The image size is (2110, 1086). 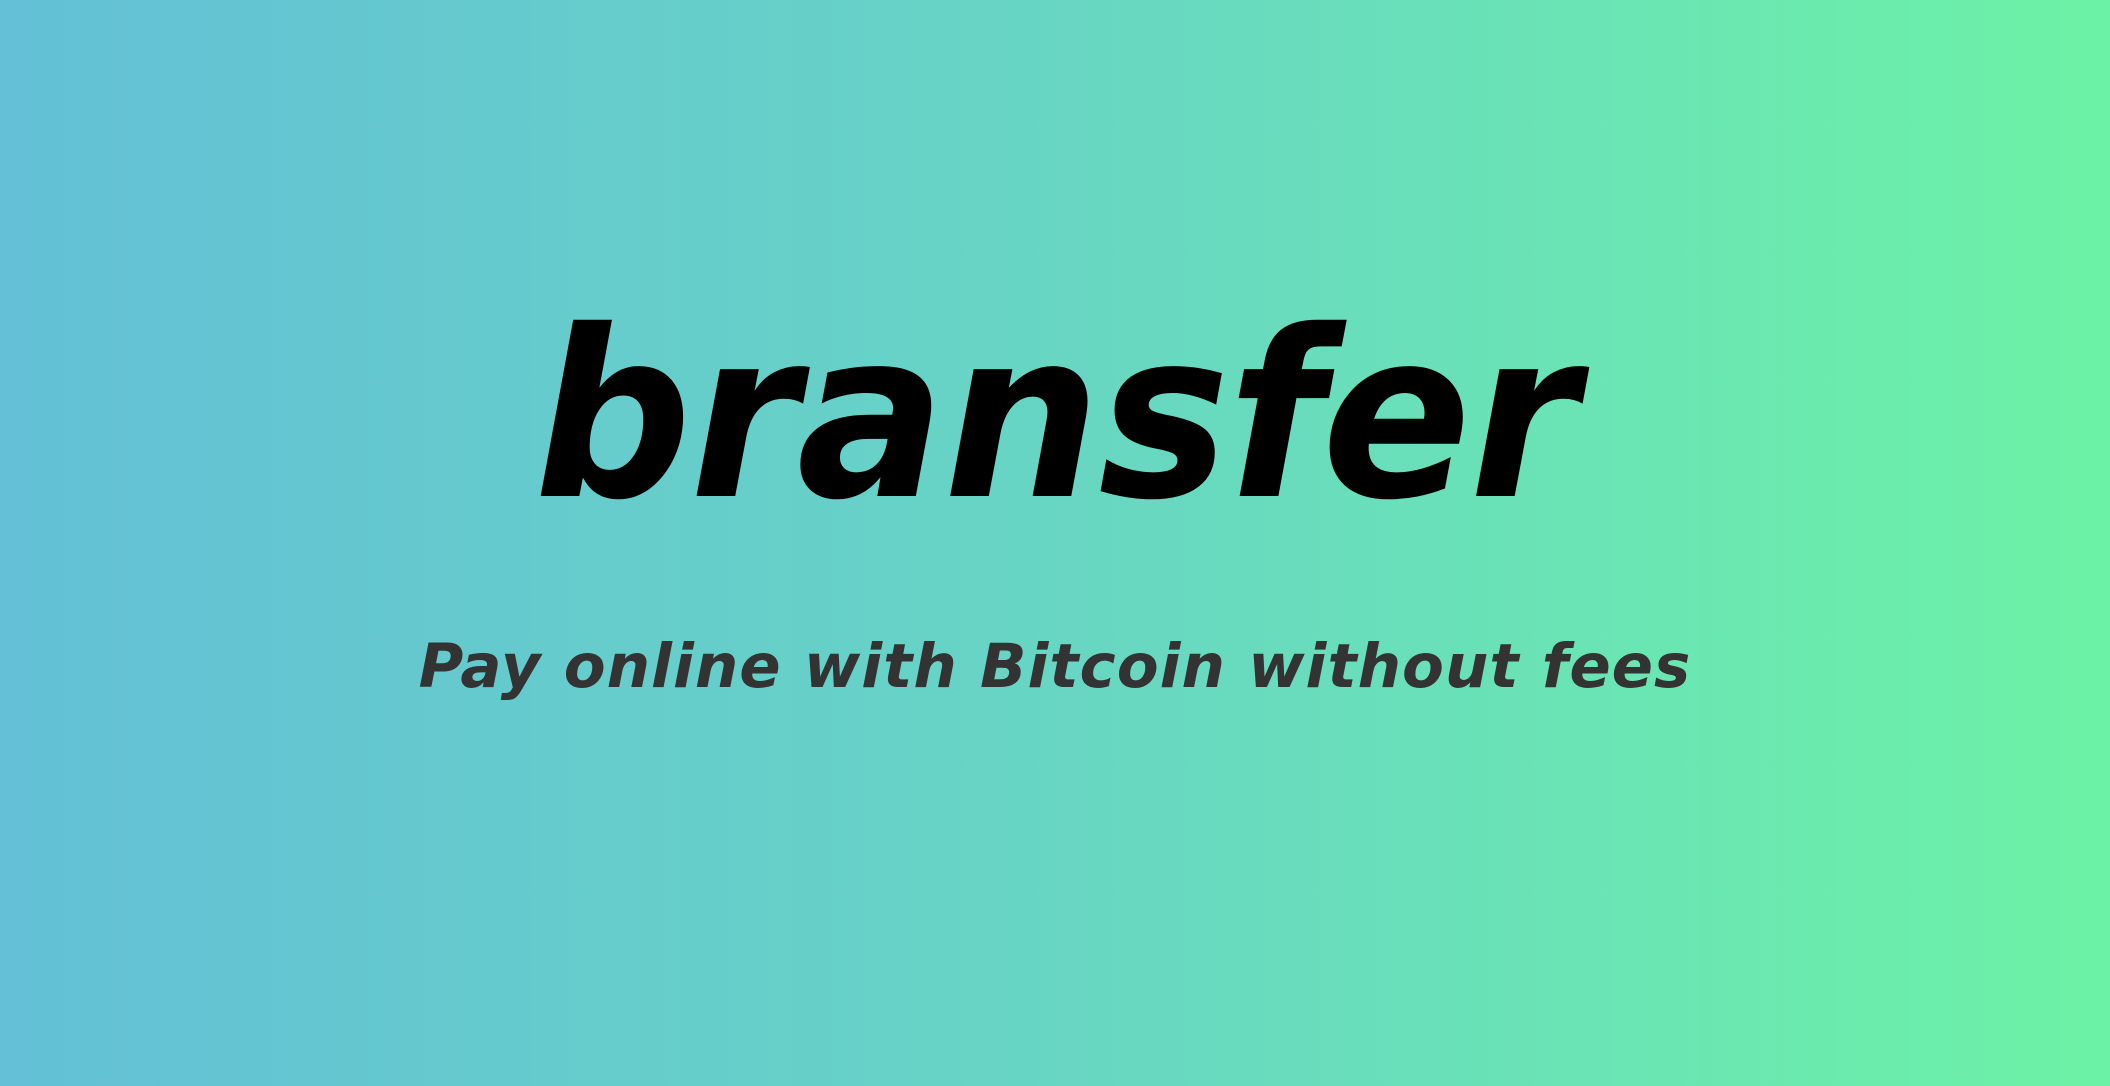 I want to click on brand-tagline: Pay online with Bitcoin without fees, so click(x=1055, y=666).